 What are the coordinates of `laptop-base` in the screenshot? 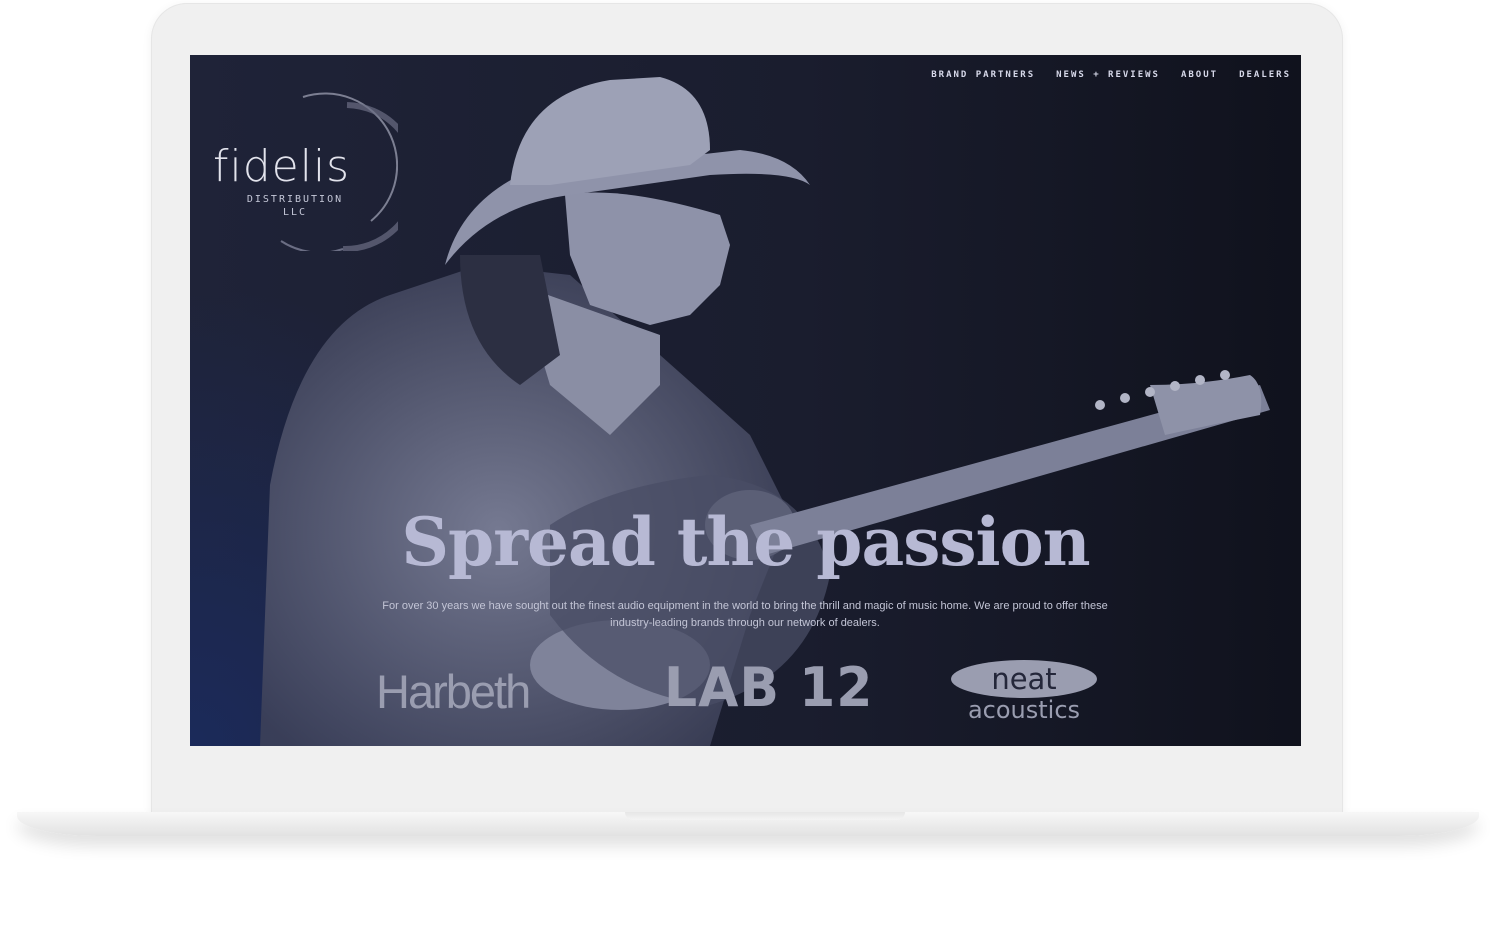 It's located at (748, 824).